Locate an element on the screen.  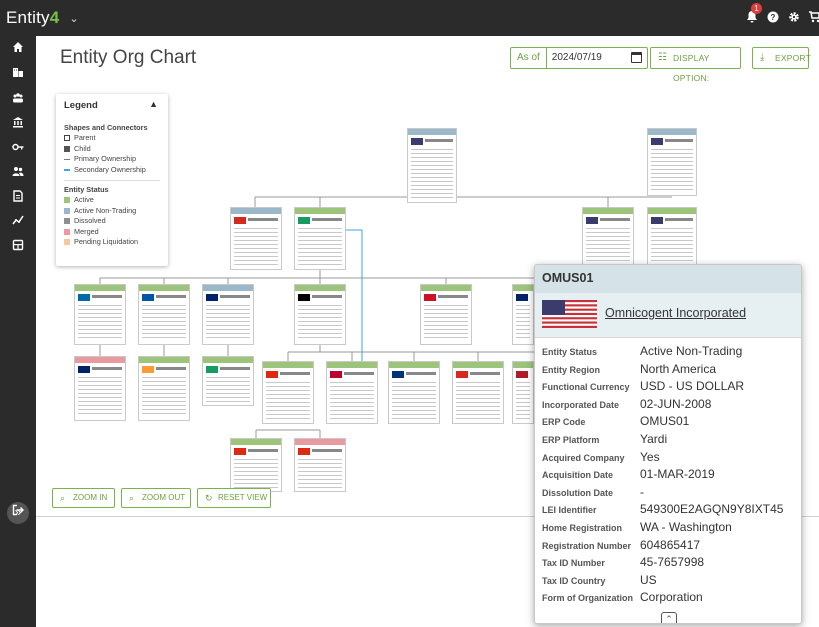
legend-child: Child is located at coordinates (112, 149).